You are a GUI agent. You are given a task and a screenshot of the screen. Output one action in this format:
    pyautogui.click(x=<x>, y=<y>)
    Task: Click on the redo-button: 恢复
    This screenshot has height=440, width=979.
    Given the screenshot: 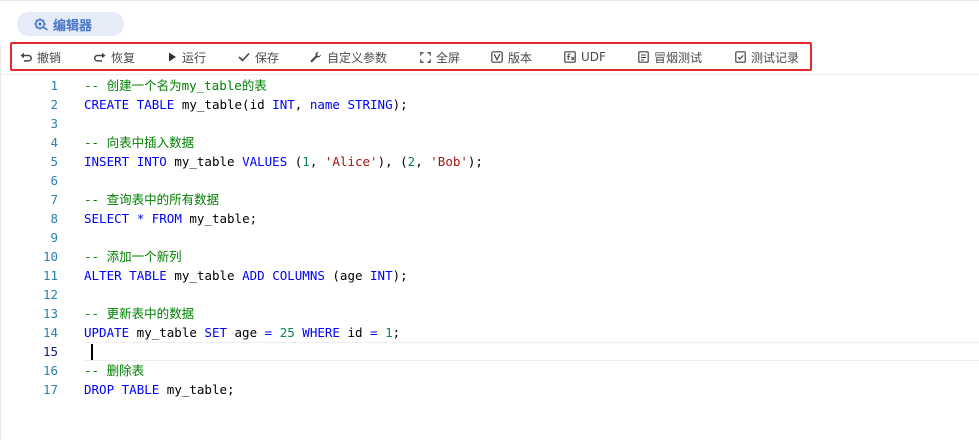 What is the action you would take?
    pyautogui.click(x=114, y=57)
    